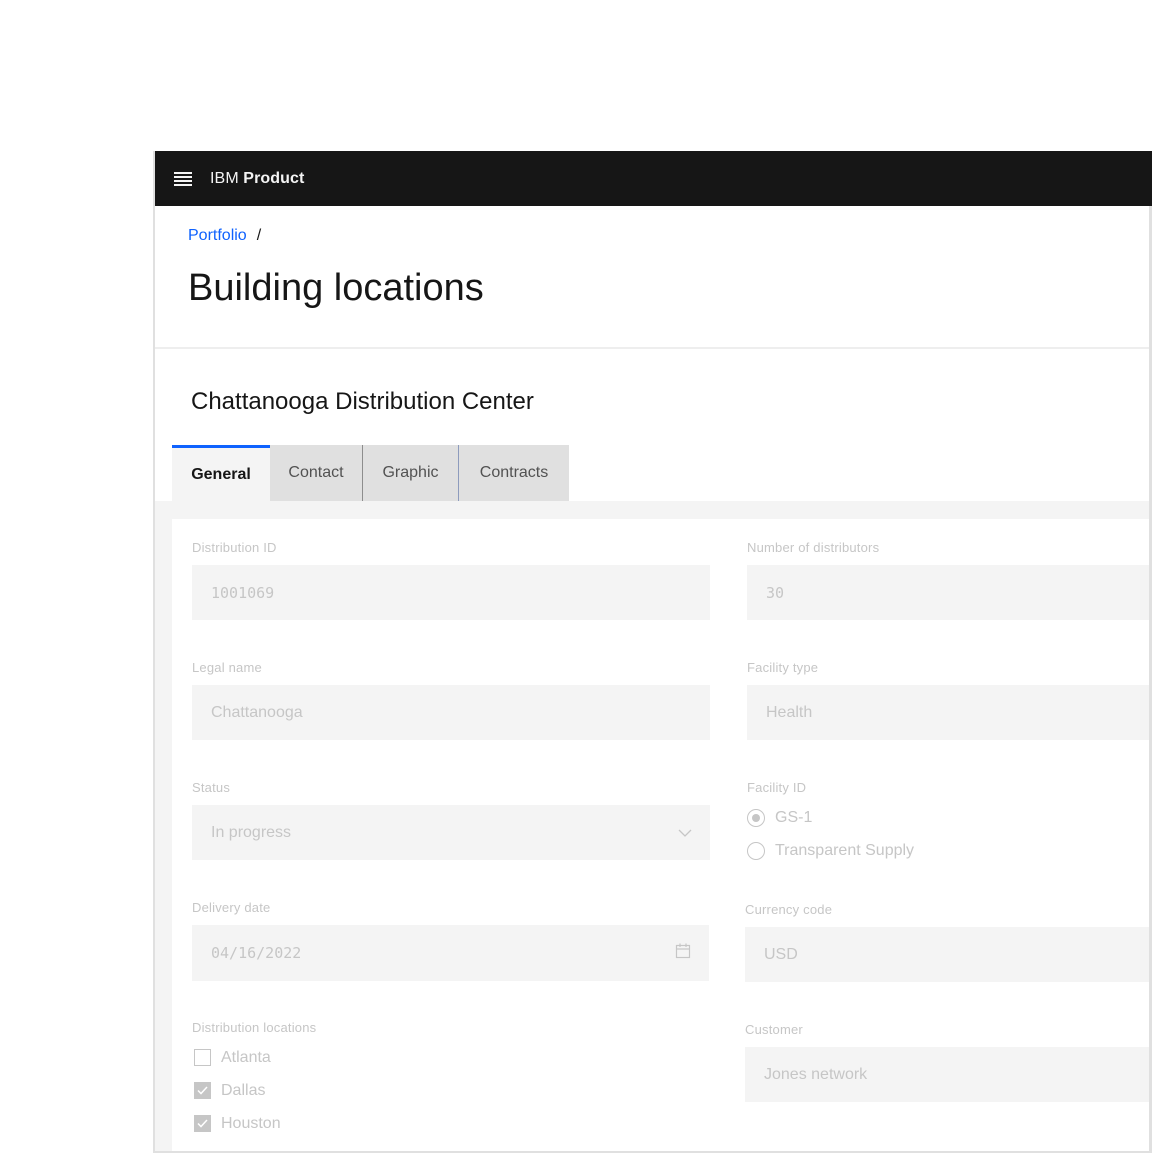 This screenshot has height=1153, width=1152. Describe the element at coordinates (256, 953) in the screenshot. I see `delivery-date-value: 04/16/2022` at that location.